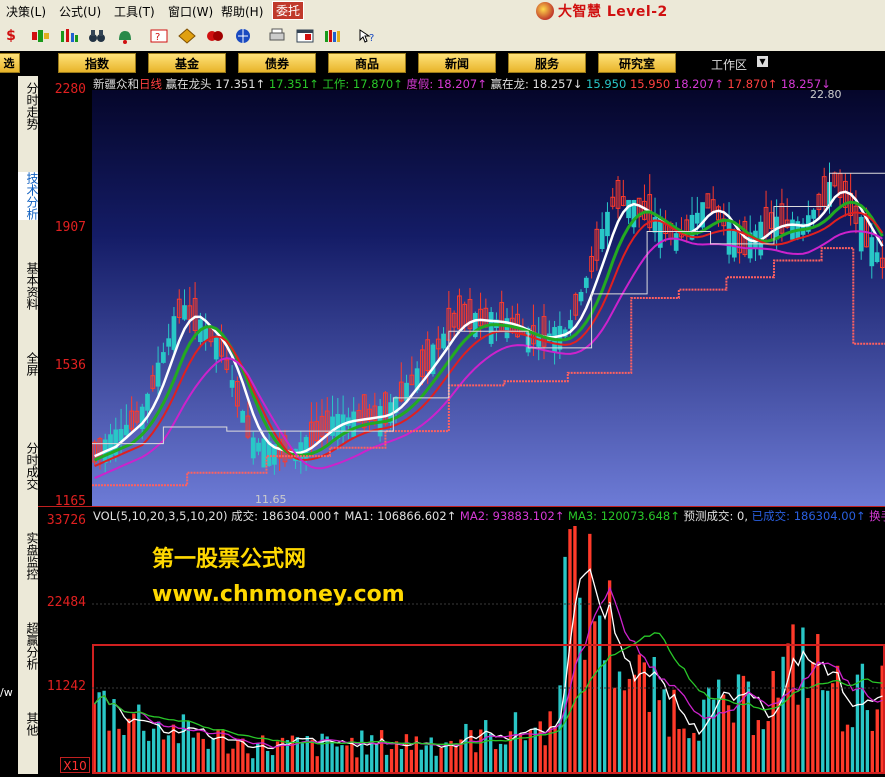 The width and height of the screenshot is (885, 777). What do you see at coordinates (215, 36) in the screenshot?
I see `link-icon` at bounding box center [215, 36].